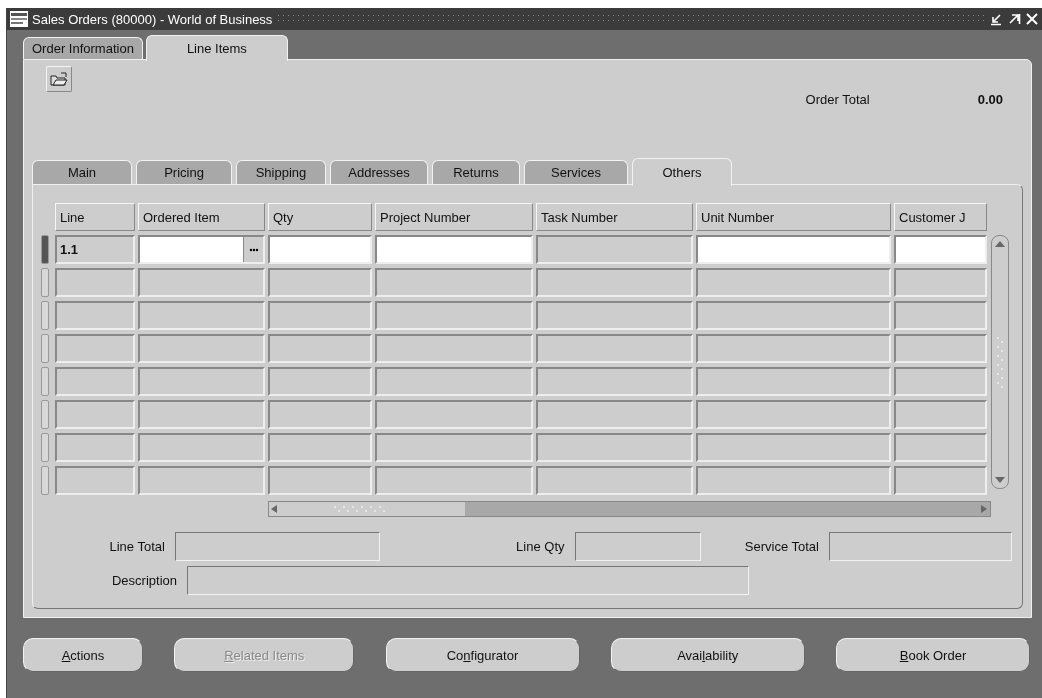  I want to click on tab: Addresses, so click(379, 172).